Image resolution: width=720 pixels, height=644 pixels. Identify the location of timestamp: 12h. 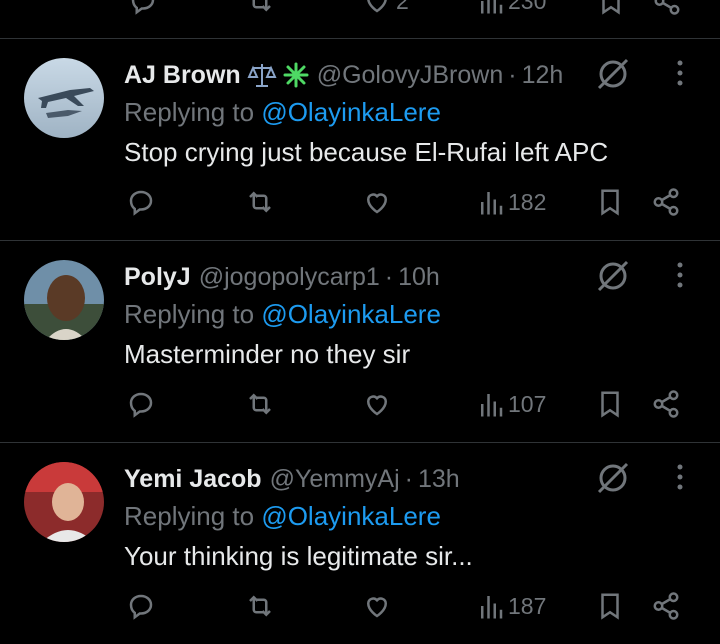
(543, 75).